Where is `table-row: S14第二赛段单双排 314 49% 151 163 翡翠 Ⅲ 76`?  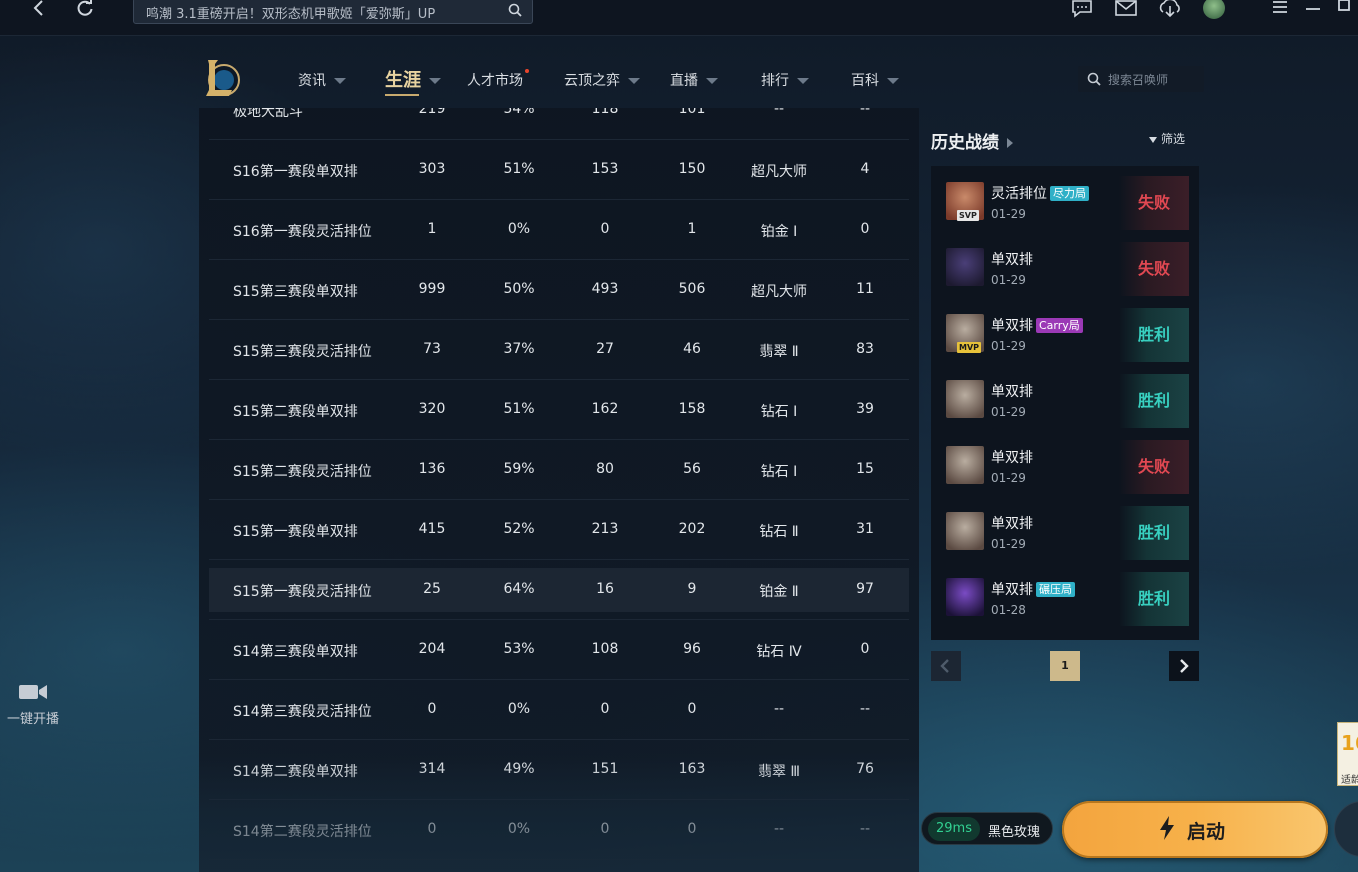 table-row: S14第二赛段单双排 314 49% 151 163 翡翠 Ⅲ 76 is located at coordinates (559, 770).